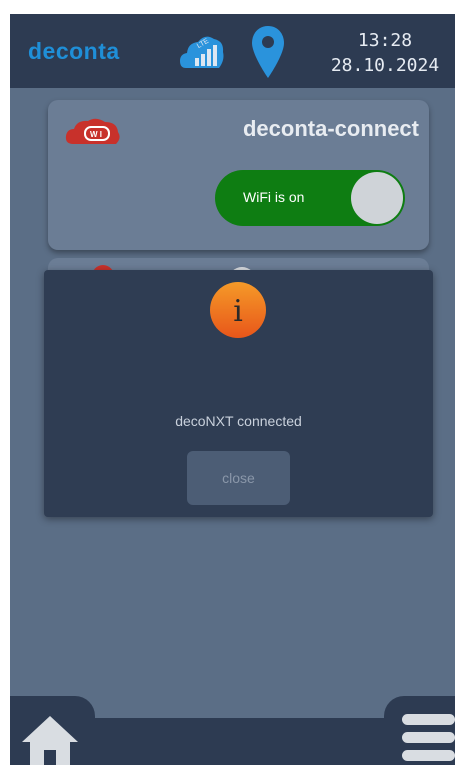 The width and height of the screenshot is (455, 765). What do you see at coordinates (274, 197) in the screenshot?
I see `wifi-toggle-label: WiFi is on` at bounding box center [274, 197].